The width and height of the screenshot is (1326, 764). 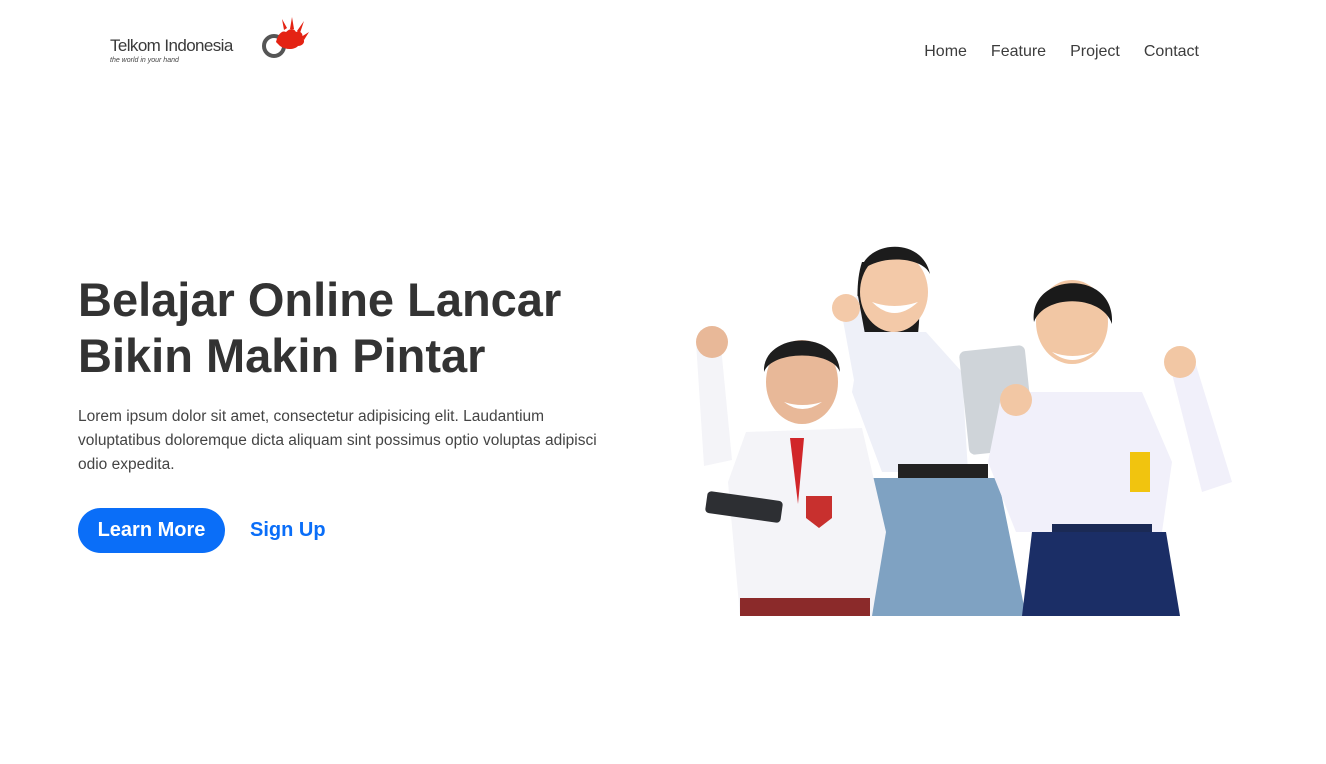 I want to click on nav-project: Project, so click(x=1095, y=52).